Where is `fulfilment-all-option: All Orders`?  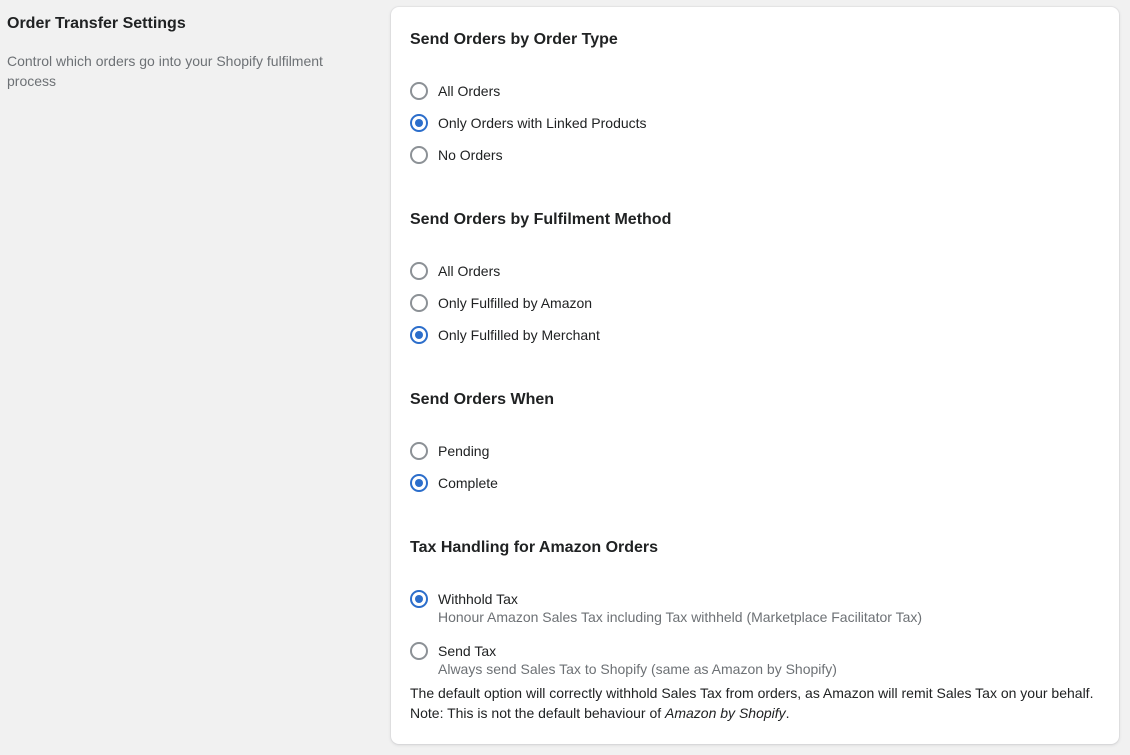 fulfilment-all-option: All Orders is located at coordinates (455, 271).